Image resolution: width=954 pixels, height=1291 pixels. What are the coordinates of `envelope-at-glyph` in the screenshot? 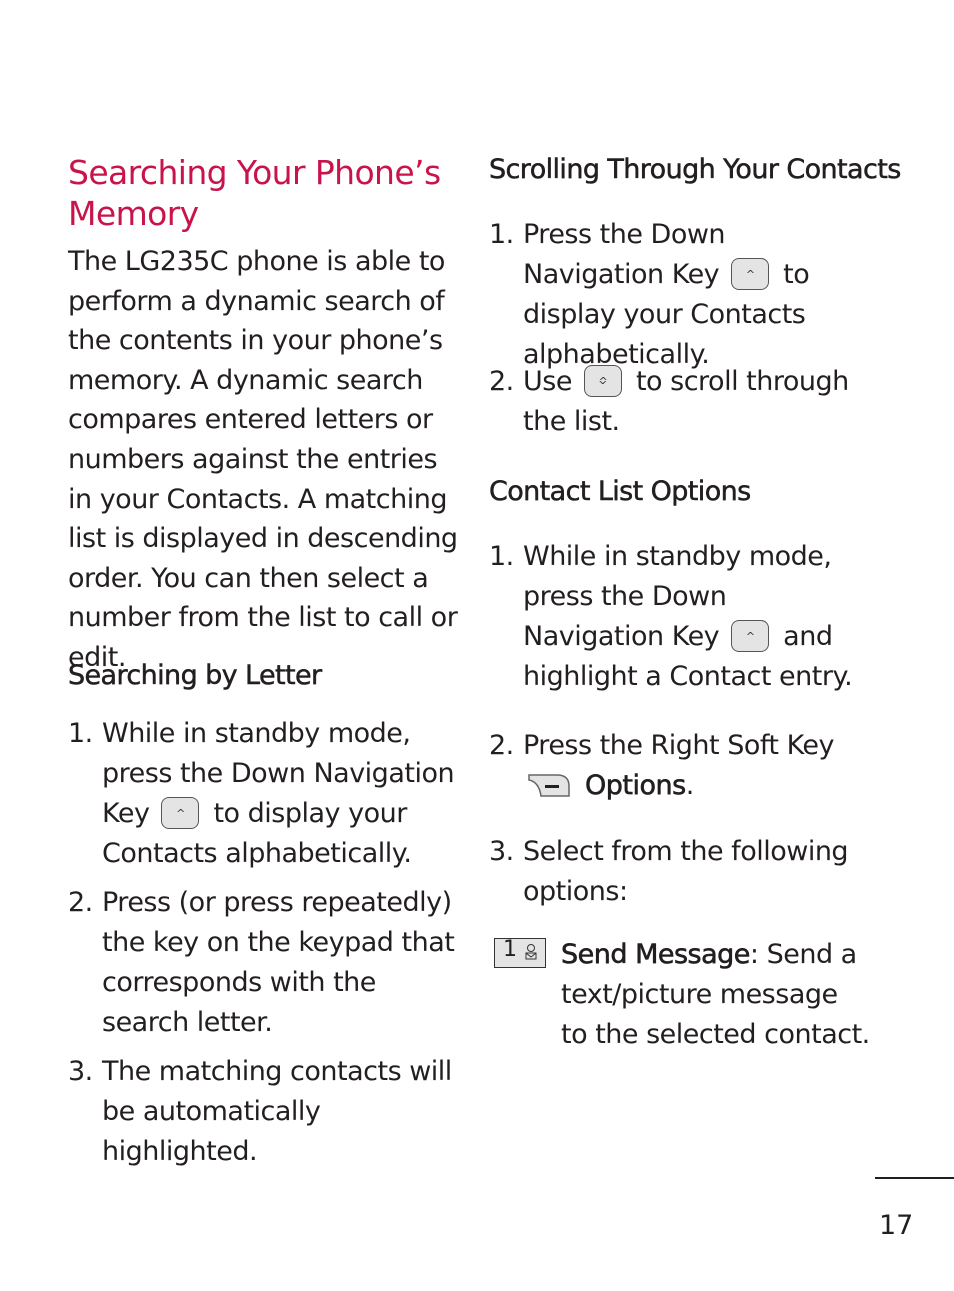 It's located at (531, 952).